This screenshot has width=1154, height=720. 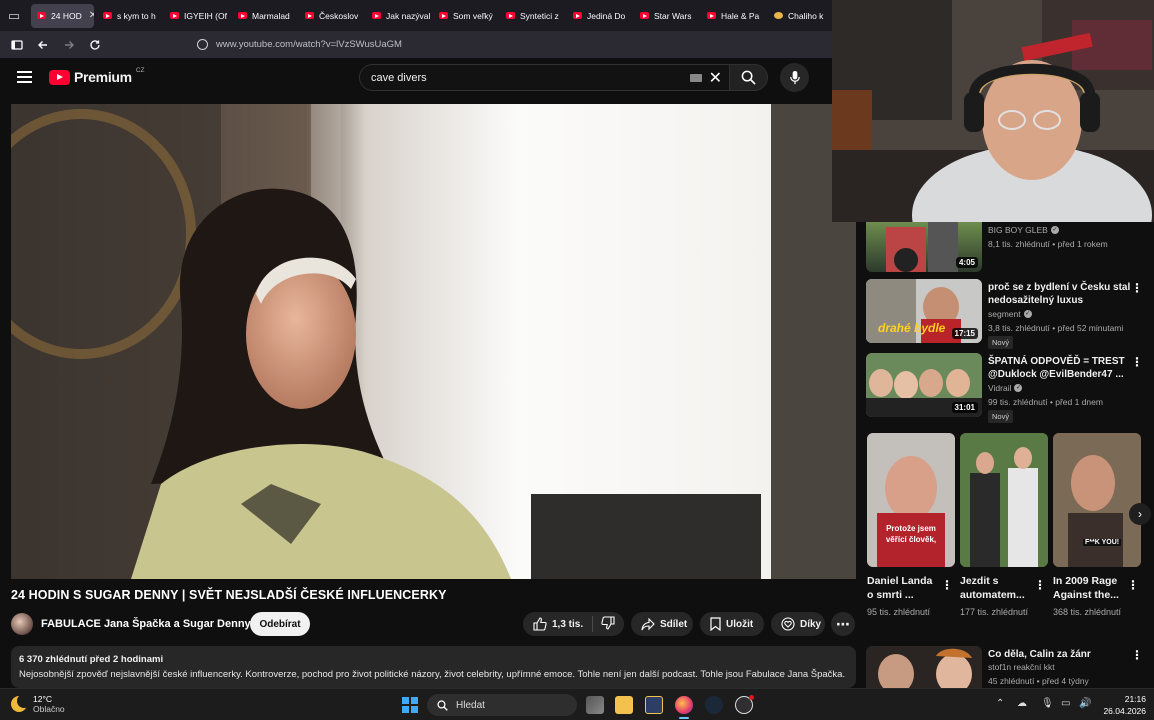 I want to click on back-icon, so click(x=43, y=45).